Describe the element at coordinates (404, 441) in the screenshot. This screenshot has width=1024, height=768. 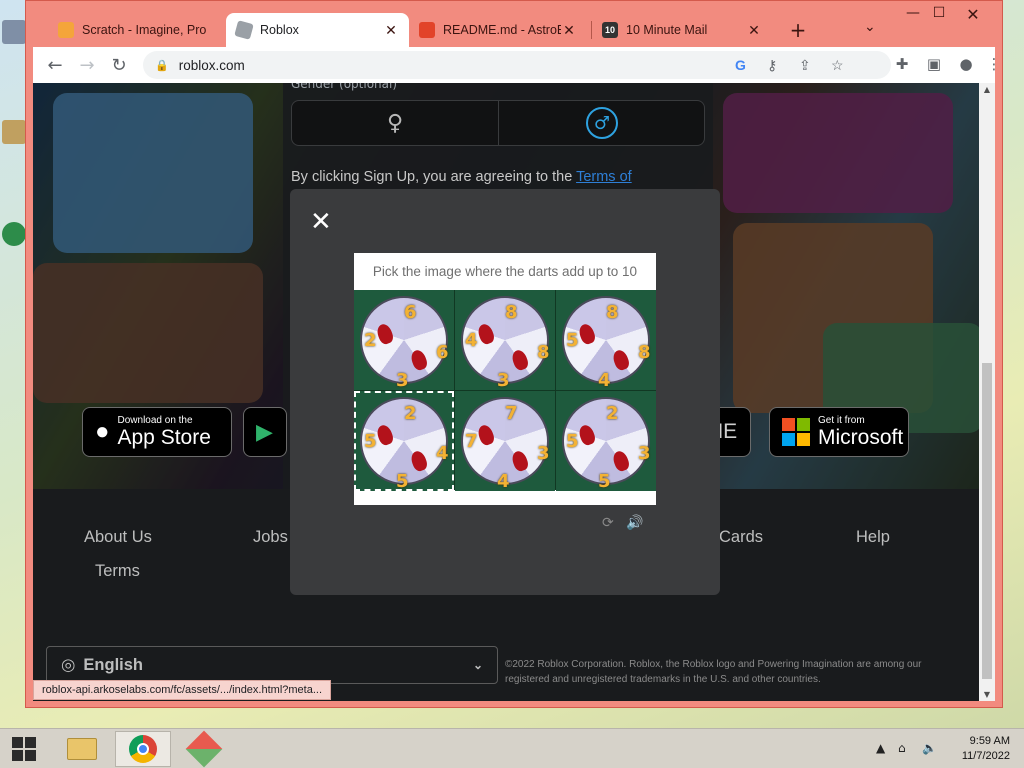
I see `captcha-tile: 2 5 4 5` at that location.